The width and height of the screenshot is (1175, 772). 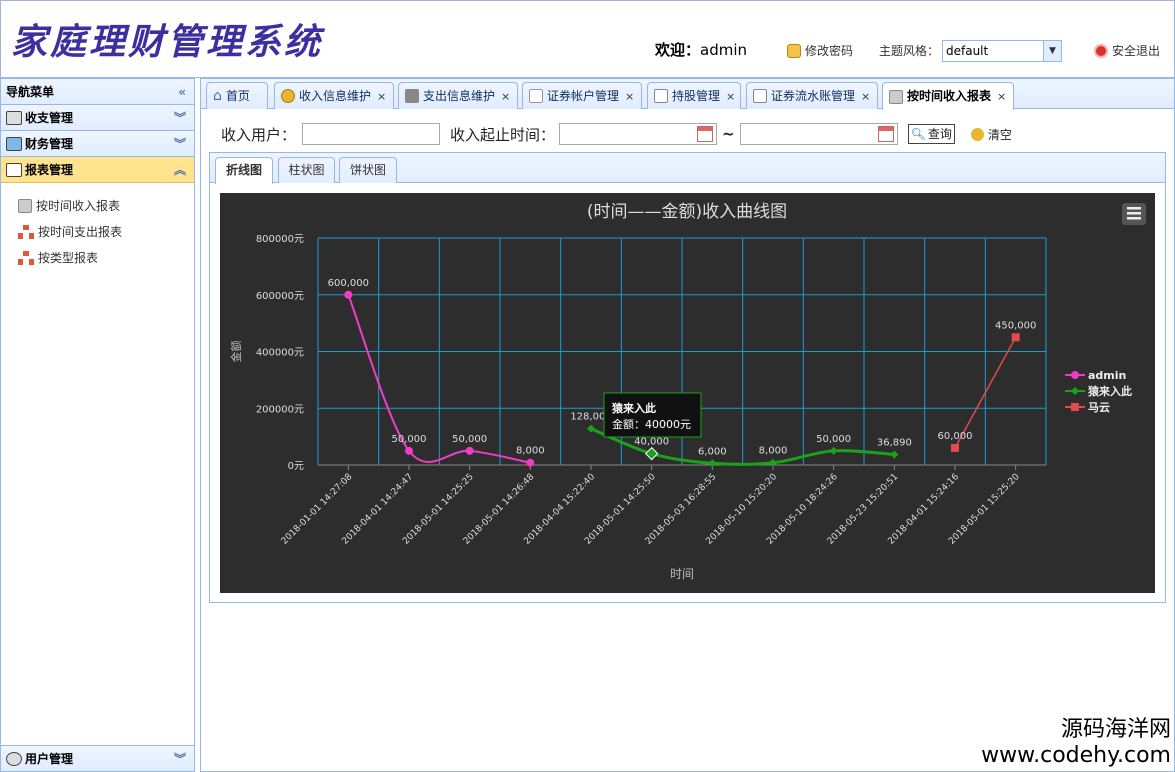 What do you see at coordinates (1136, 51) in the screenshot?
I see `logout-label: 安全退出` at bounding box center [1136, 51].